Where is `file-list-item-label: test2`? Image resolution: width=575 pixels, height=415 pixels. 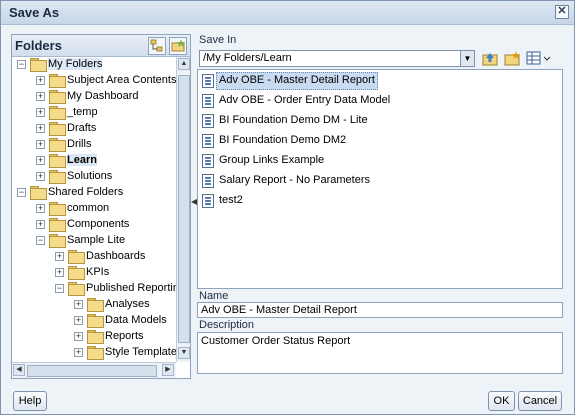 file-list-item-label: test2 is located at coordinates (231, 200).